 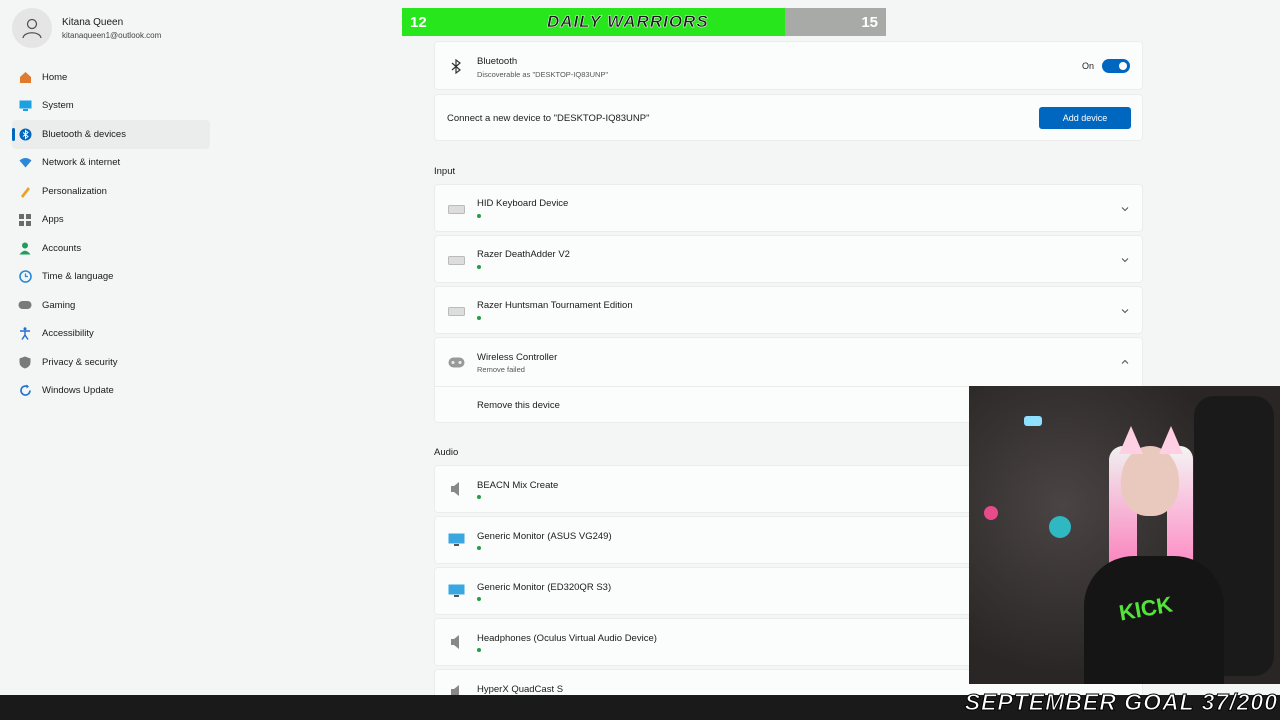 I want to click on banner-left-count: 12, so click(x=418, y=22).